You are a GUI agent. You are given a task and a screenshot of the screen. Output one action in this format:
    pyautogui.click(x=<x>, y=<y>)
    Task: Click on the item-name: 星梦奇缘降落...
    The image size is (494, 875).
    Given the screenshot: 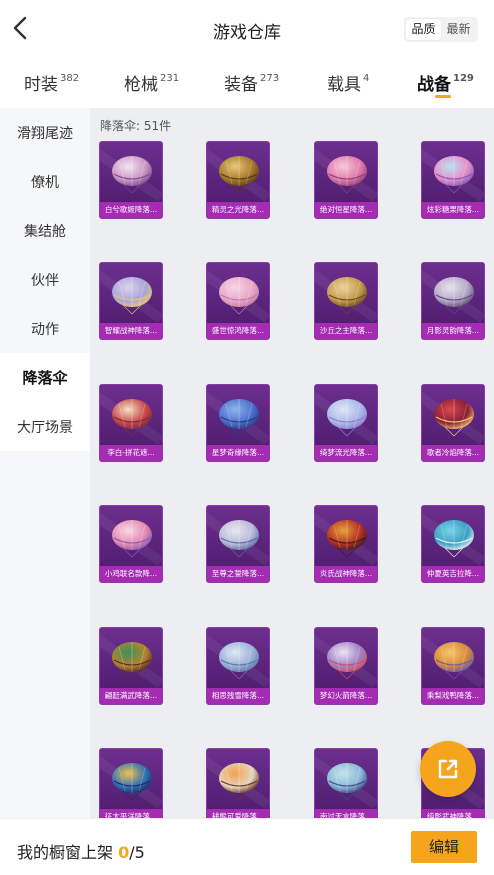 What is the action you would take?
    pyautogui.click(x=238, y=453)
    